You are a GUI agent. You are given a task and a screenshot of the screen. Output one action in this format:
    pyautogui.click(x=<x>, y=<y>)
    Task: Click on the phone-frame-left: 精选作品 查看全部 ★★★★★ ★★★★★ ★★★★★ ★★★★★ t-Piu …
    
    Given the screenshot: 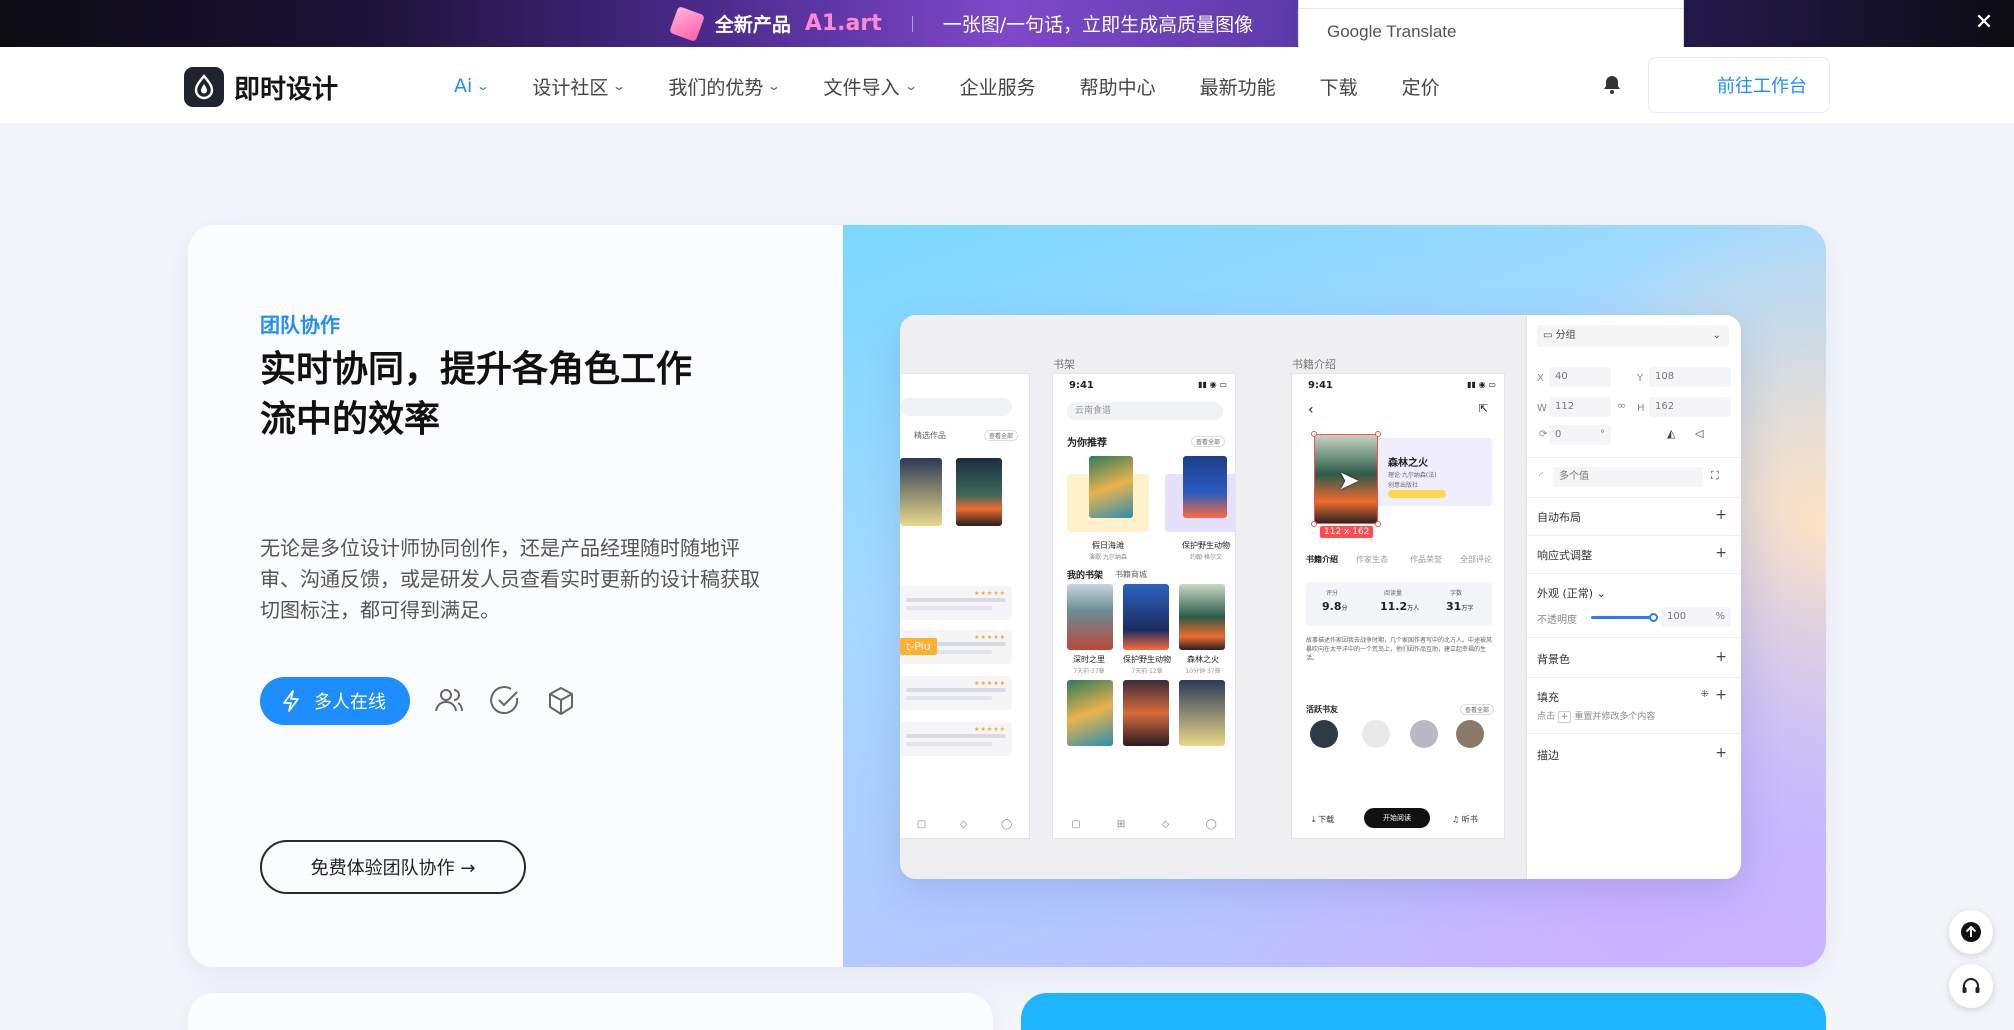 What is the action you would take?
    pyautogui.click(x=965, y=606)
    